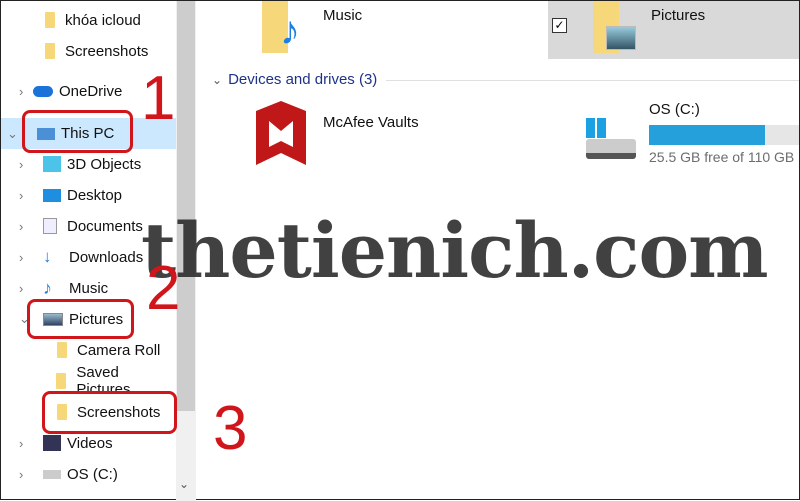 The width and height of the screenshot is (800, 501). What do you see at coordinates (90, 443) in the screenshot?
I see `nav-label: Videos` at bounding box center [90, 443].